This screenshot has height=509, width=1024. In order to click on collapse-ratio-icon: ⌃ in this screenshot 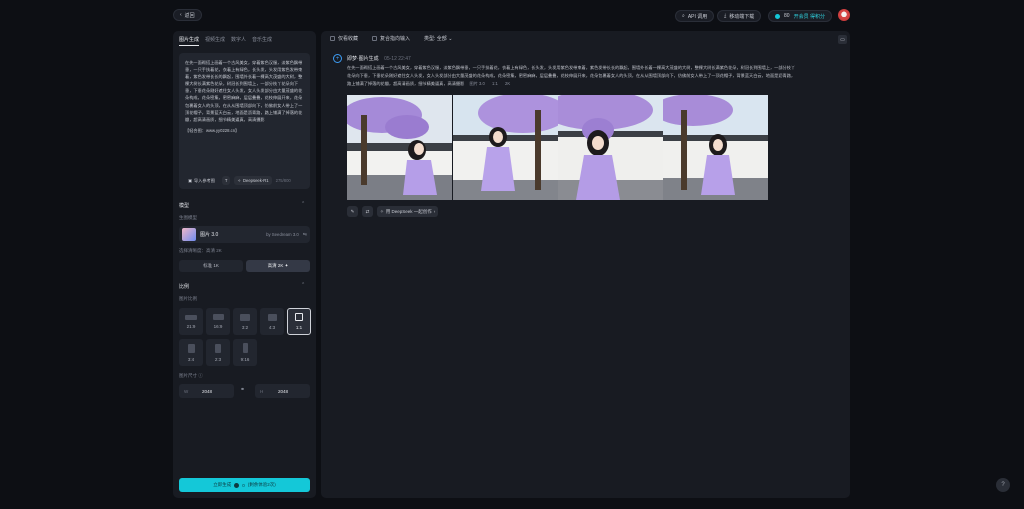, I will do `click(303, 285)`.